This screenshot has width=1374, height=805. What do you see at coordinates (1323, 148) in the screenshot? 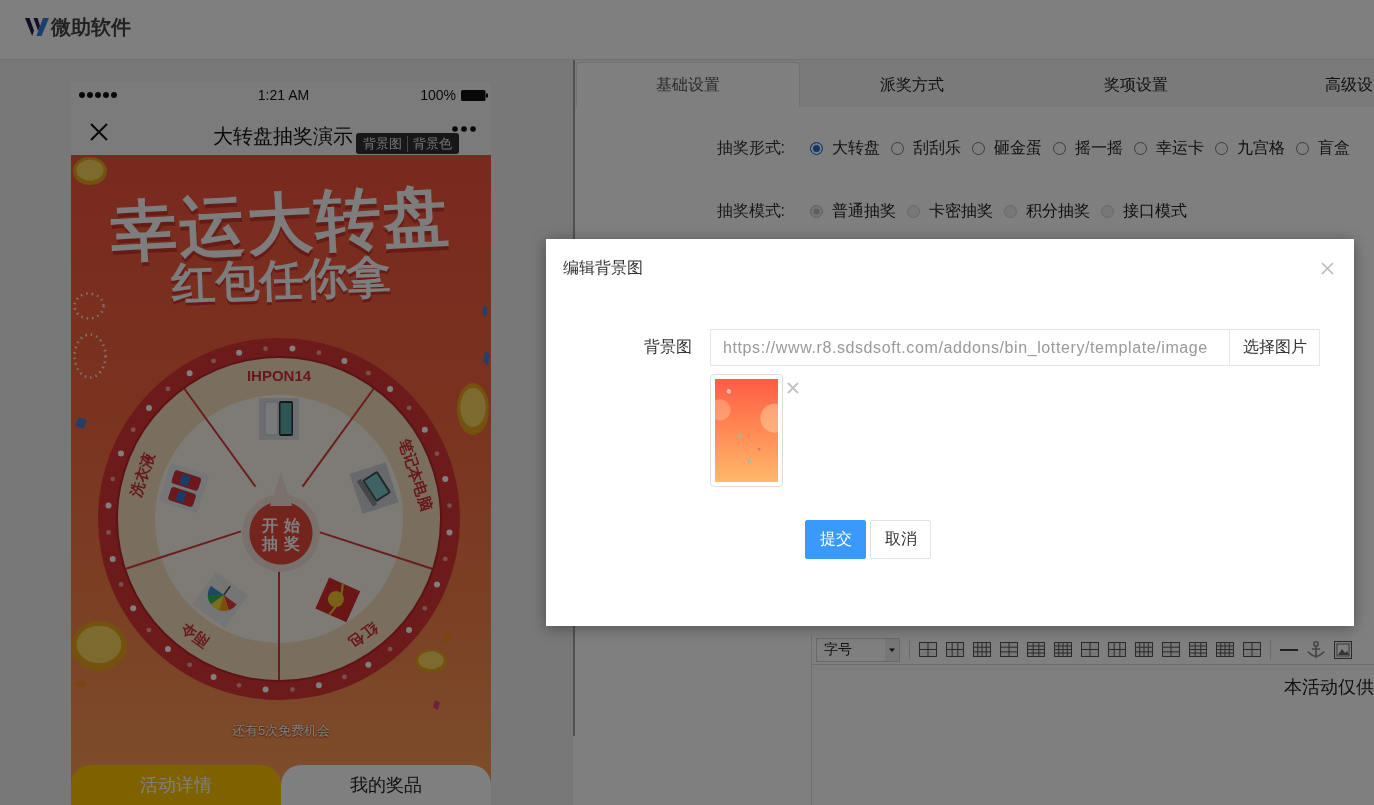
I see `radio-option: 盲盒` at bounding box center [1323, 148].